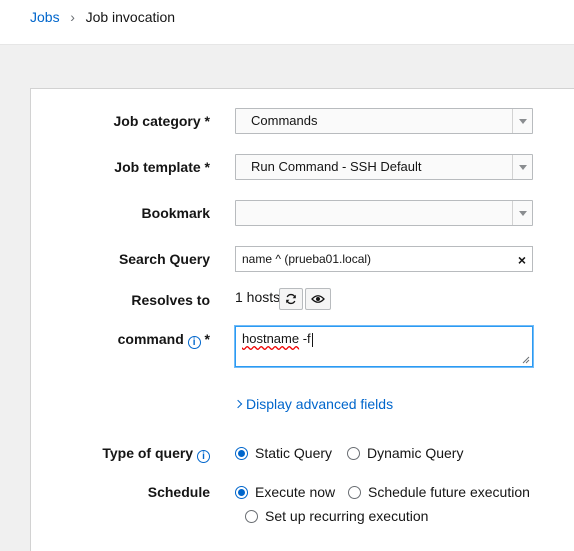 The width and height of the screenshot is (574, 551). I want to click on resolves-to-label: Resolves to, so click(170, 300).